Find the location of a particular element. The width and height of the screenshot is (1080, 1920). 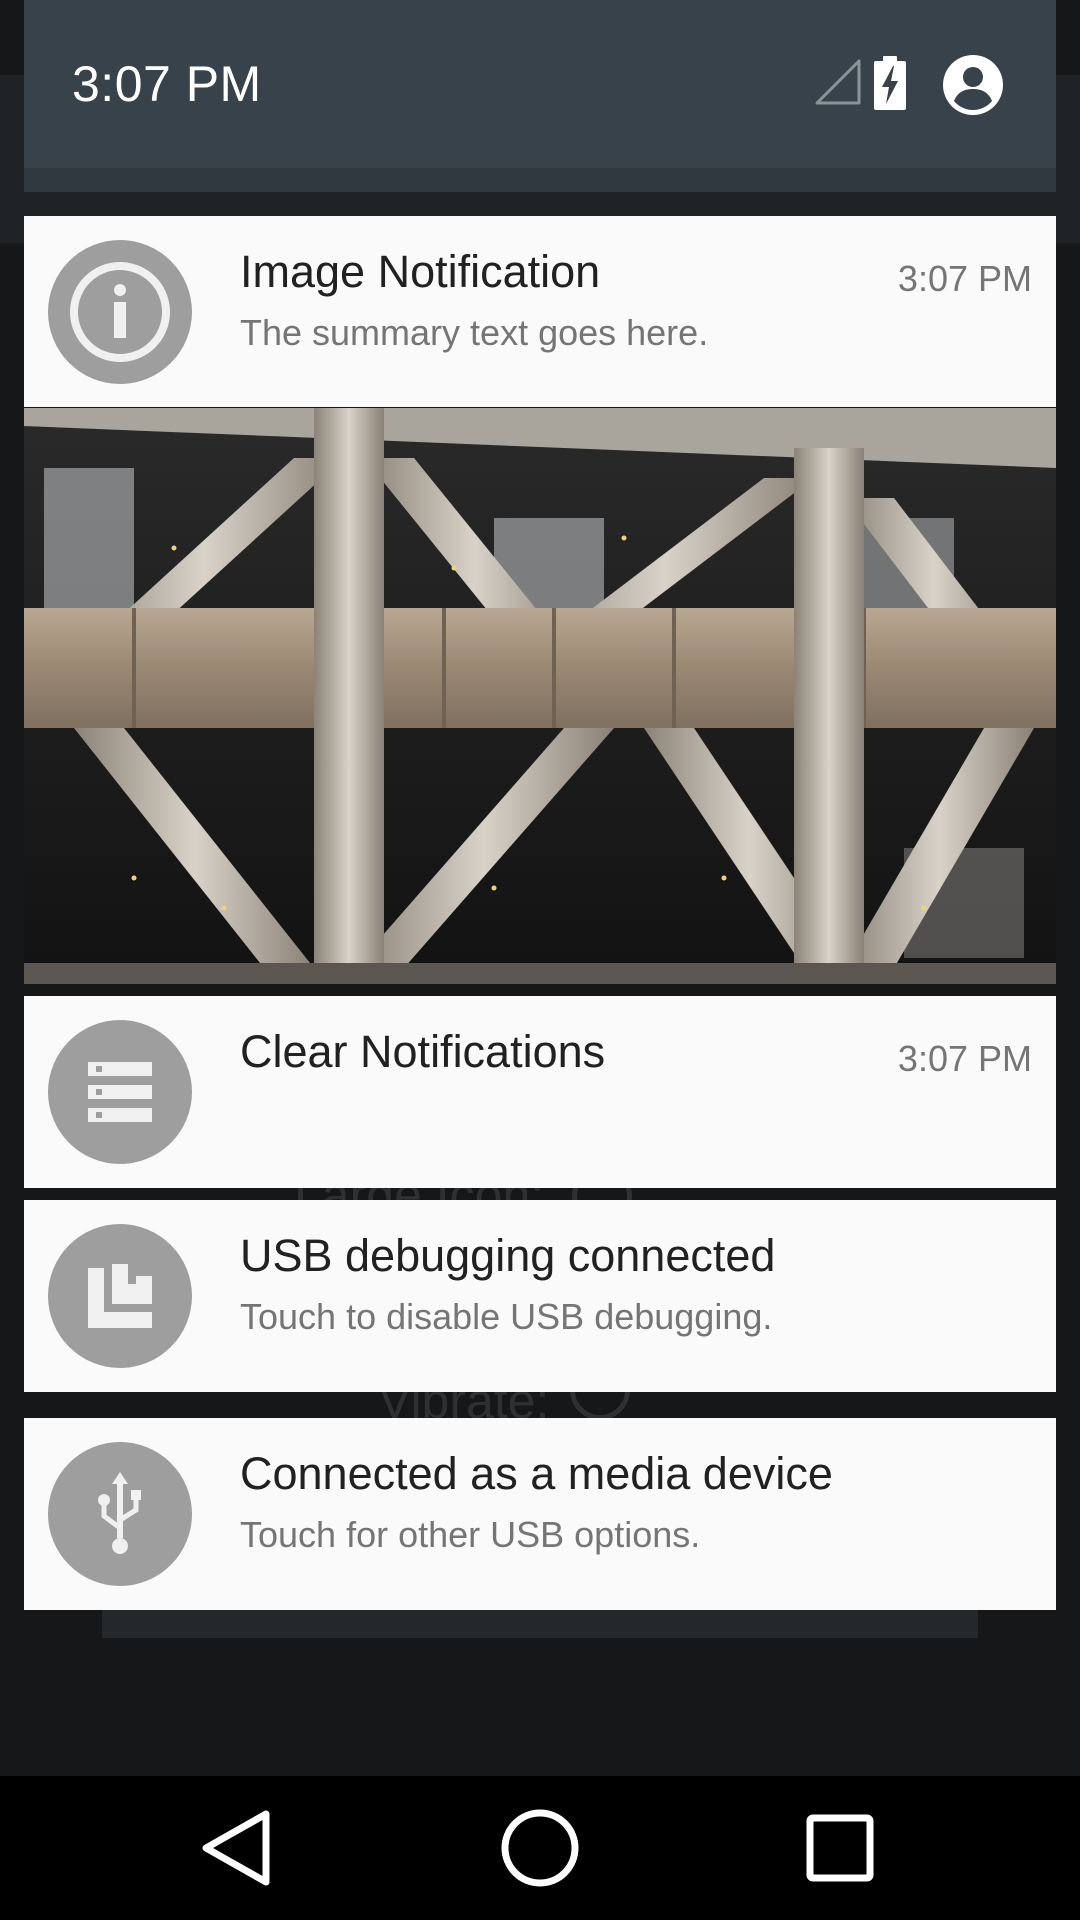

notification-summary: Touch for other USB options. is located at coordinates (470, 1534).